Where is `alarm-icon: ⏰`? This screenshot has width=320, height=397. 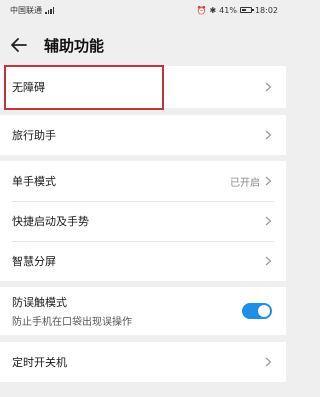
alarm-icon: ⏰ is located at coordinates (201, 10).